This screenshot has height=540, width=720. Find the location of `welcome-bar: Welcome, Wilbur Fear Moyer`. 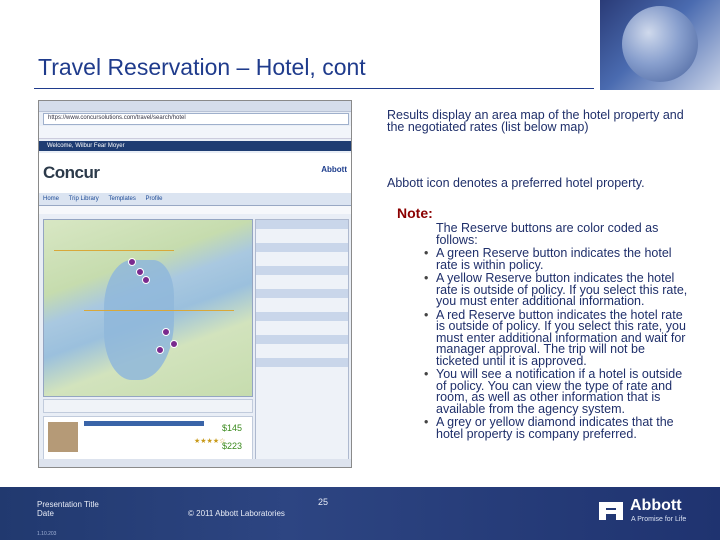

welcome-bar: Welcome, Wilbur Fear Moyer is located at coordinates (195, 146).